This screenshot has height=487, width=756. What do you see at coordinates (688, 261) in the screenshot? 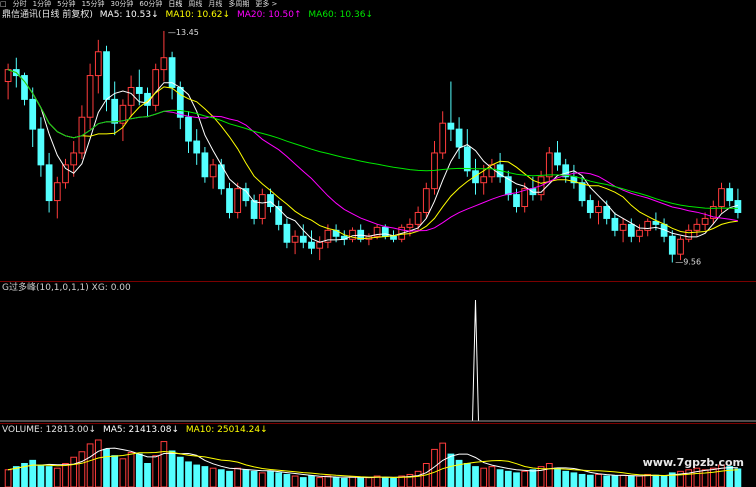
I see `low-price-label: —9.56` at bounding box center [688, 261].